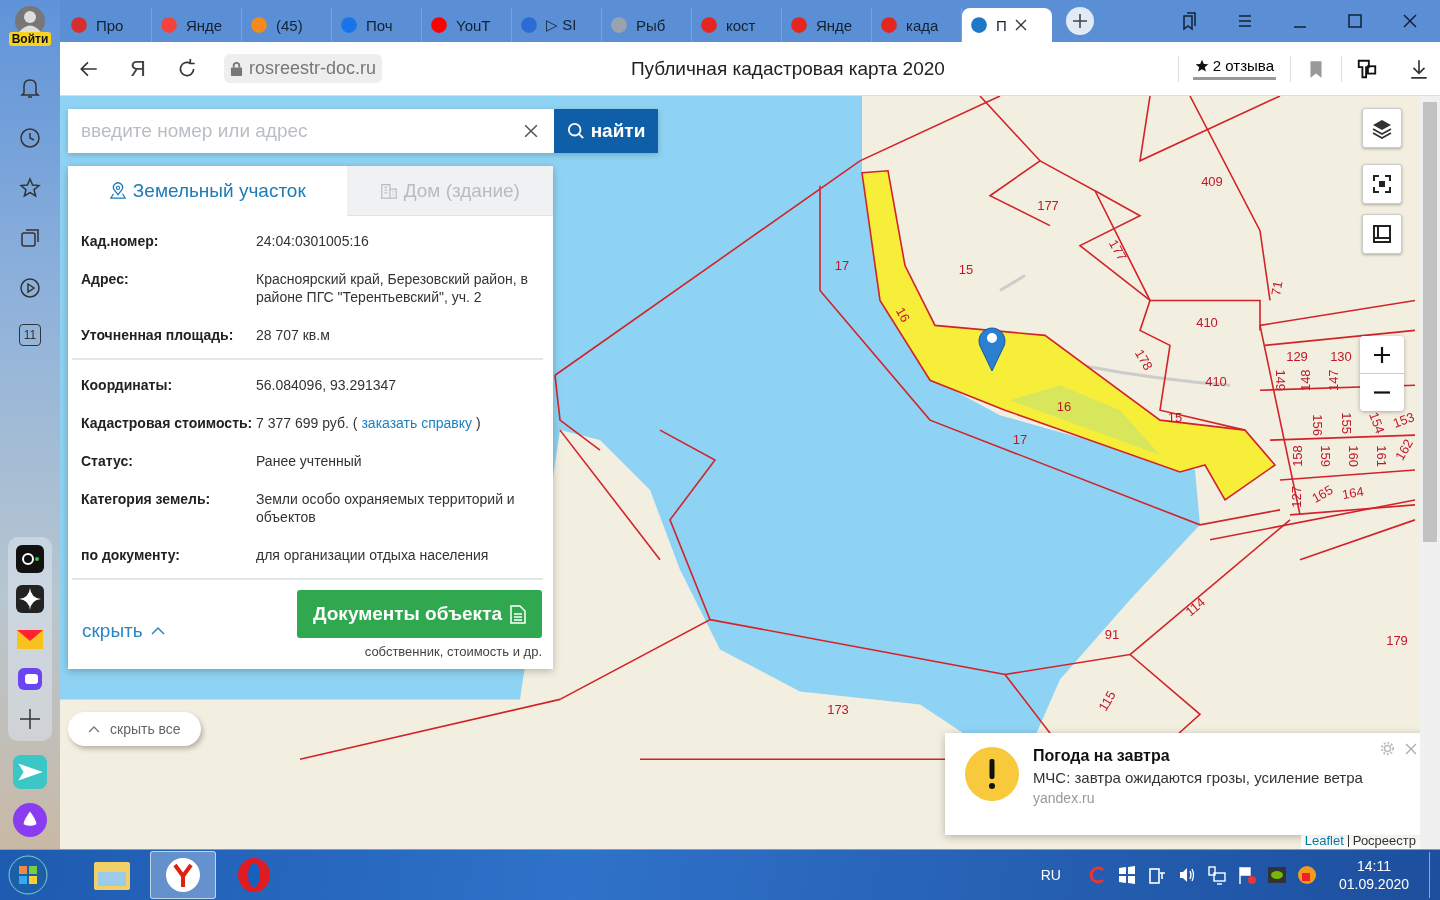 The image size is (1440, 900). What do you see at coordinates (531, 131) in the screenshot?
I see `clear-icon` at bounding box center [531, 131].